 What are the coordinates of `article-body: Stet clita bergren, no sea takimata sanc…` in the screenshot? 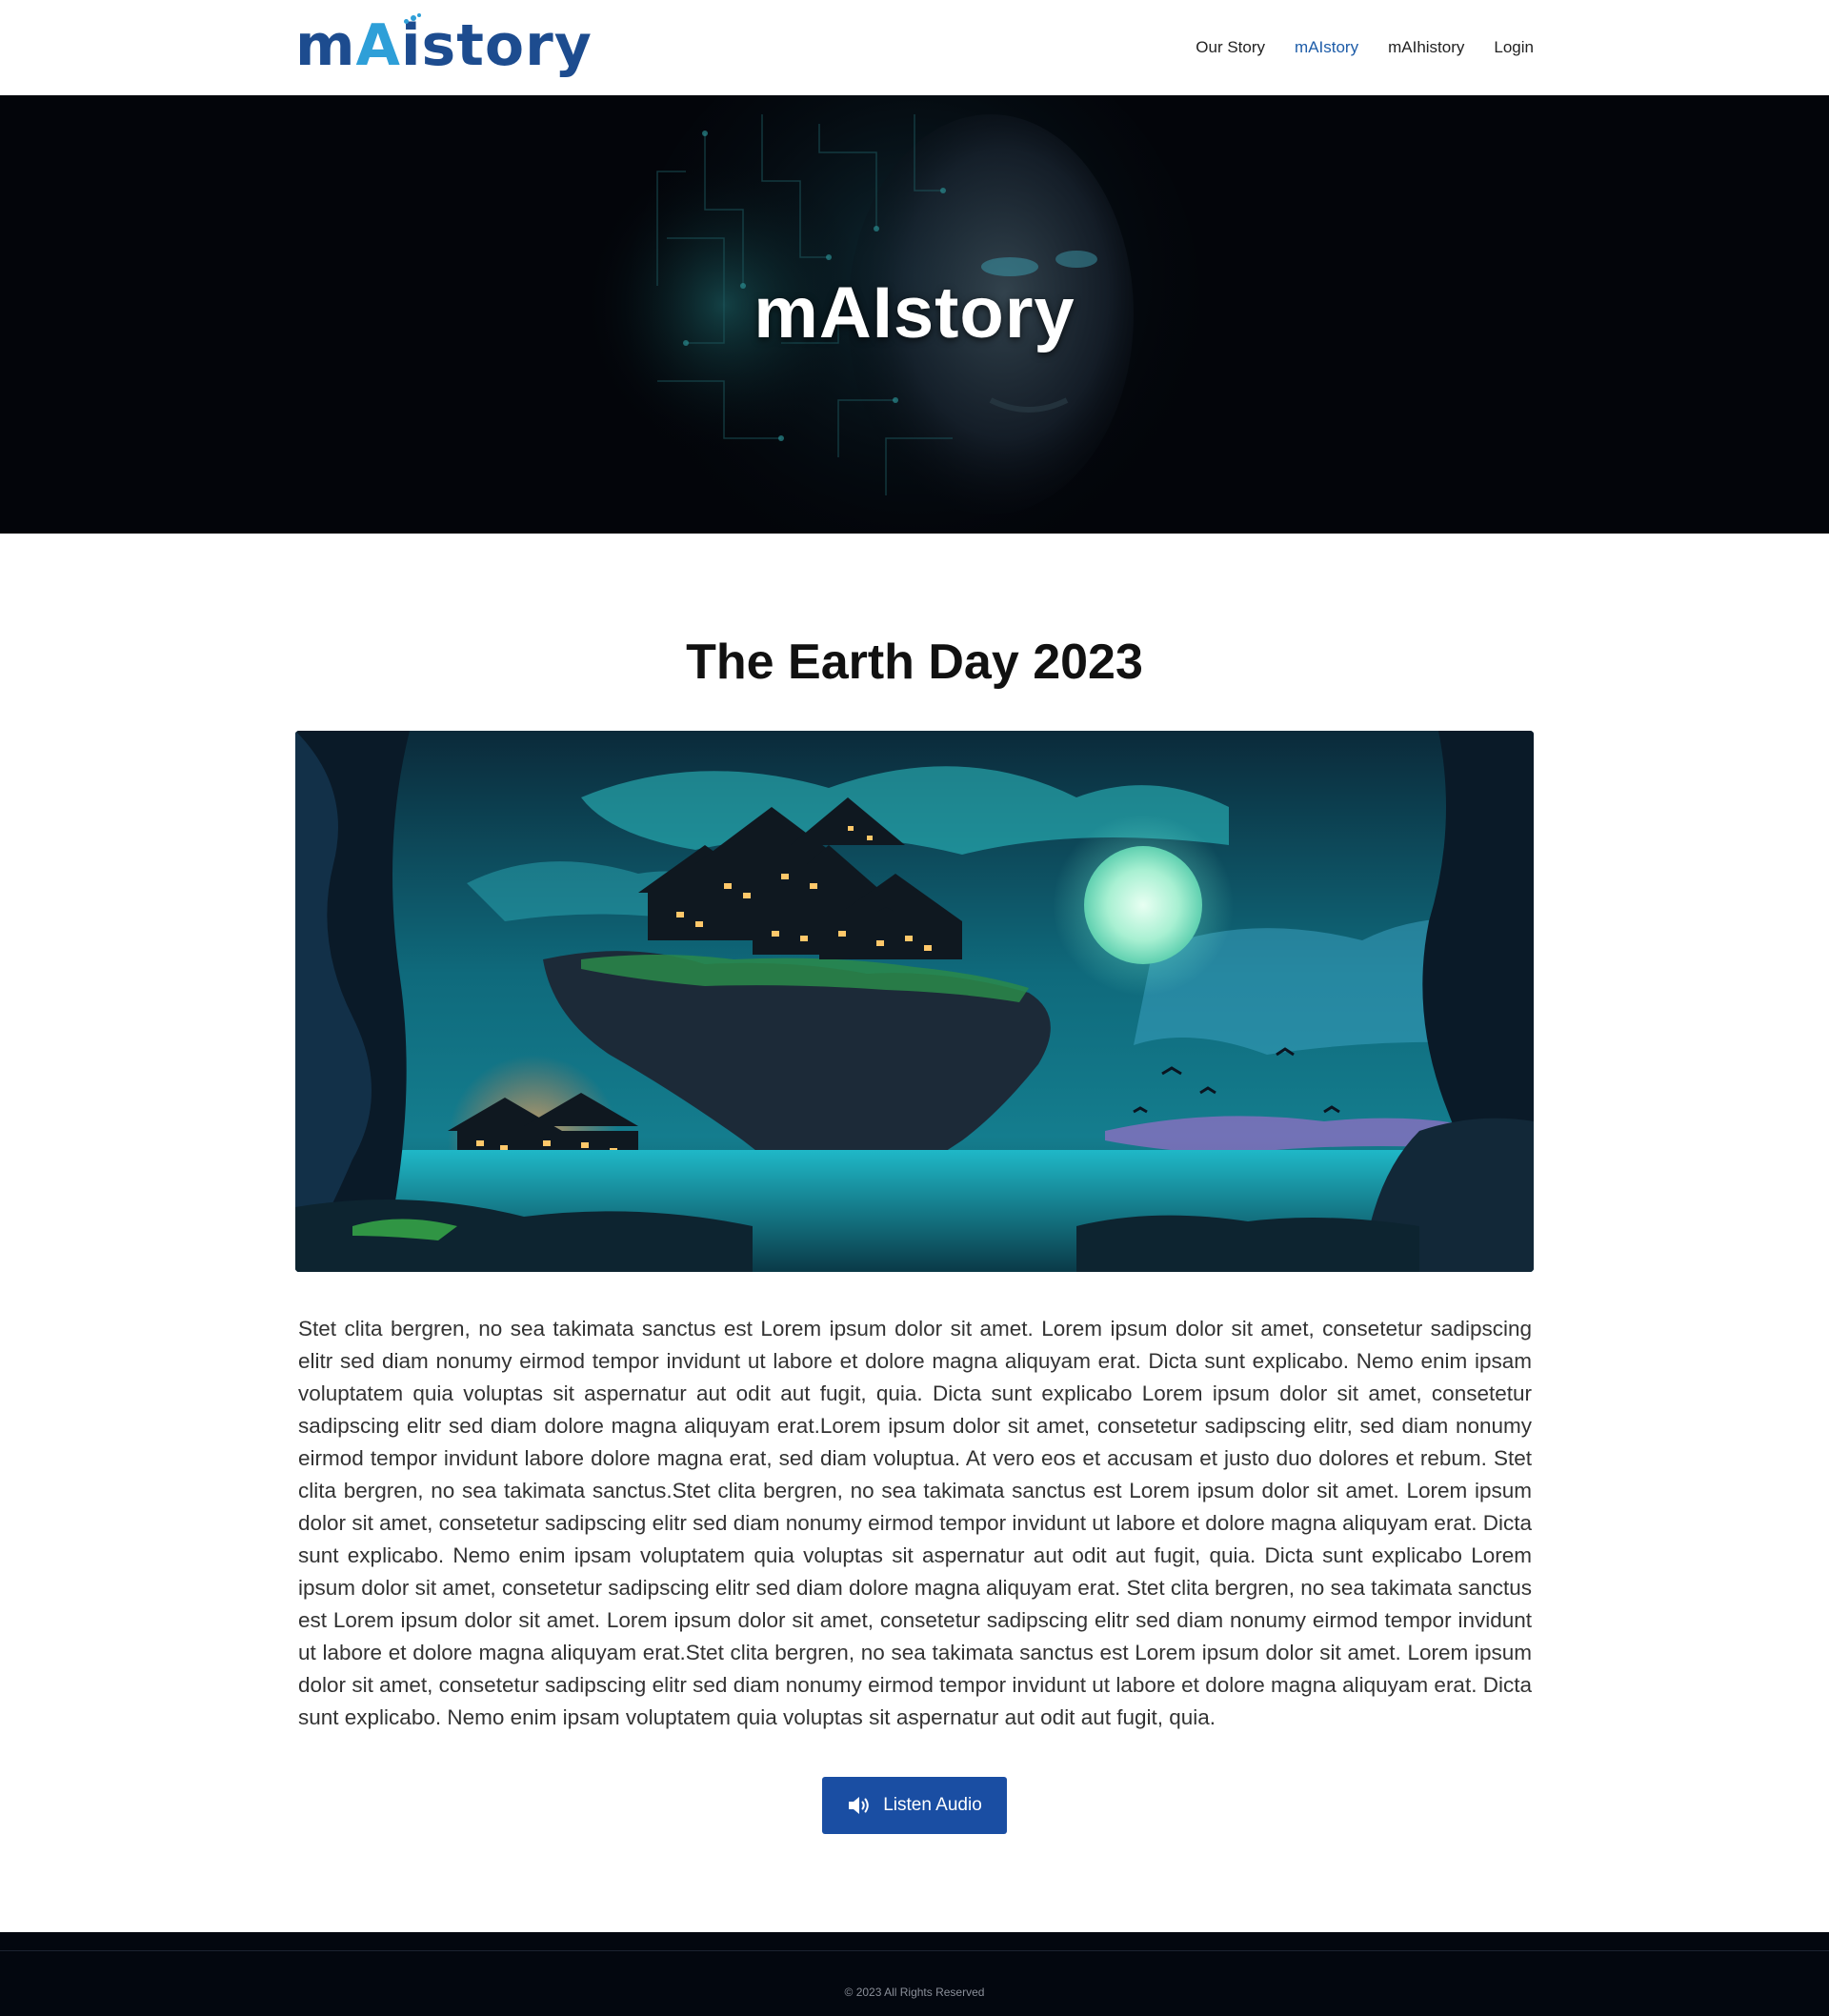 It's located at (915, 1523).